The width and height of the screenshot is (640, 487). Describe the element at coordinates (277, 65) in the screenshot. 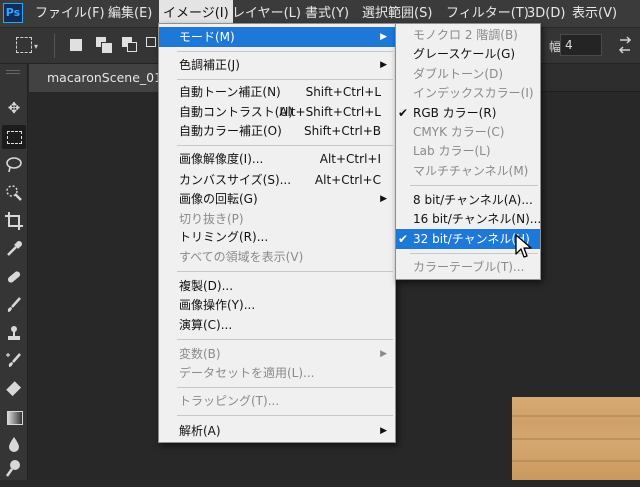

I see `menu-item-adjustments: 色調補正(J) ▶` at that location.